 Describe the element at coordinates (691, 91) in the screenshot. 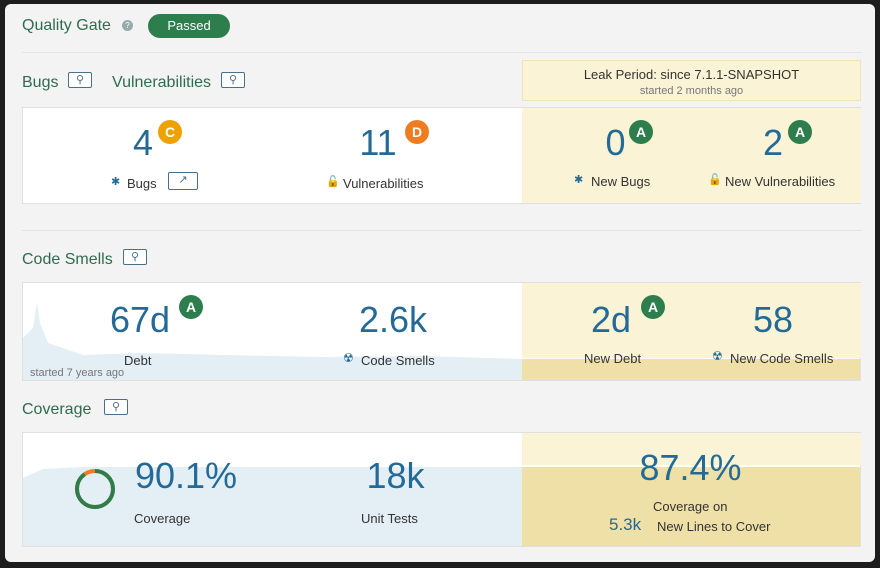

I see `leak-period-started: started 2 months ago` at that location.